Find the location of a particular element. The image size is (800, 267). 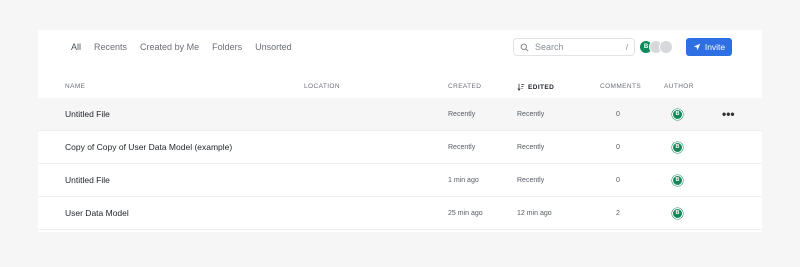

column-edited-label: EDITED is located at coordinates (541, 87).